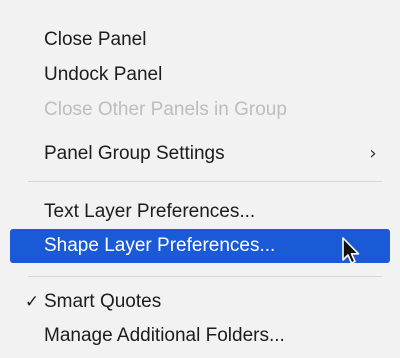  What do you see at coordinates (103, 74) in the screenshot?
I see `menu-item-label: Undock Panel` at bounding box center [103, 74].